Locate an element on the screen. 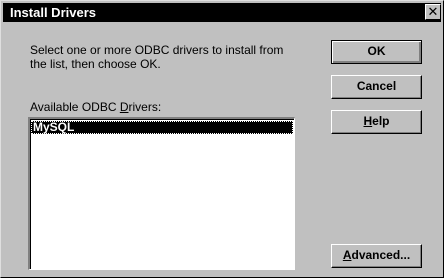 This screenshot has width=444, height=278. cancel-button: Cancel is located at coordinates (376, 87).